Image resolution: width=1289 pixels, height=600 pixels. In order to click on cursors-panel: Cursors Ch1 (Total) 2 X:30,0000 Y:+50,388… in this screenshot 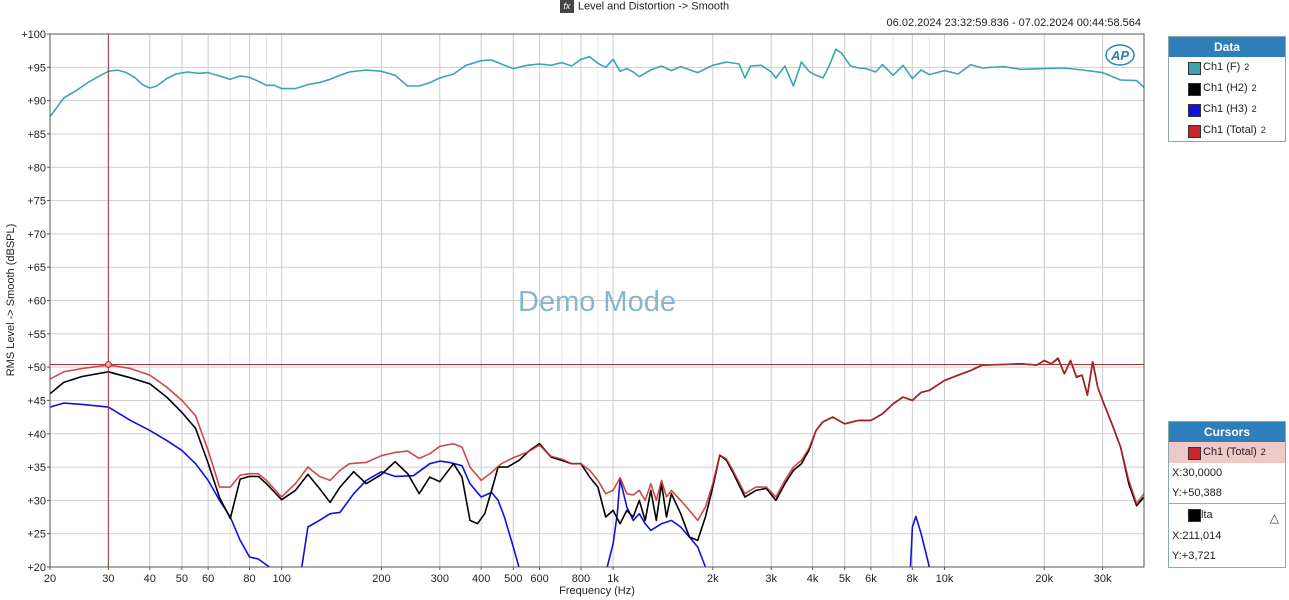, I will do `click(1227, 494)`.